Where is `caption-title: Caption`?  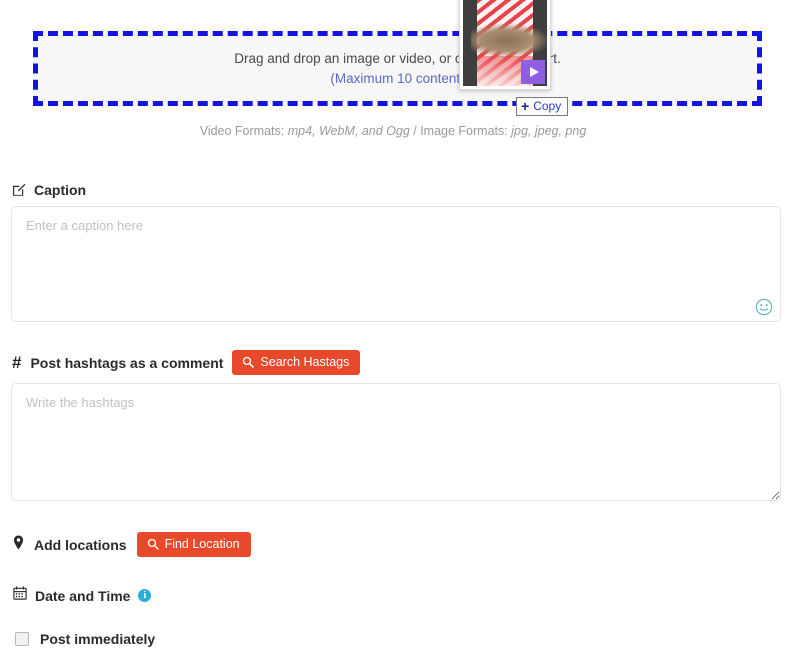
caption-title: Caption is located at coordinates (60, 190).